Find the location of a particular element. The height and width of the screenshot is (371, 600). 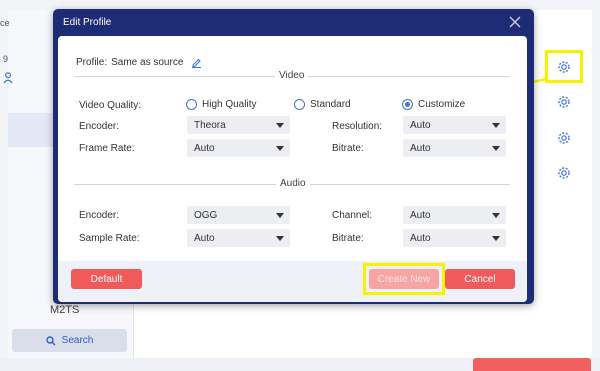

create-new-highlight-annotation is located at coordinates (404, 279).